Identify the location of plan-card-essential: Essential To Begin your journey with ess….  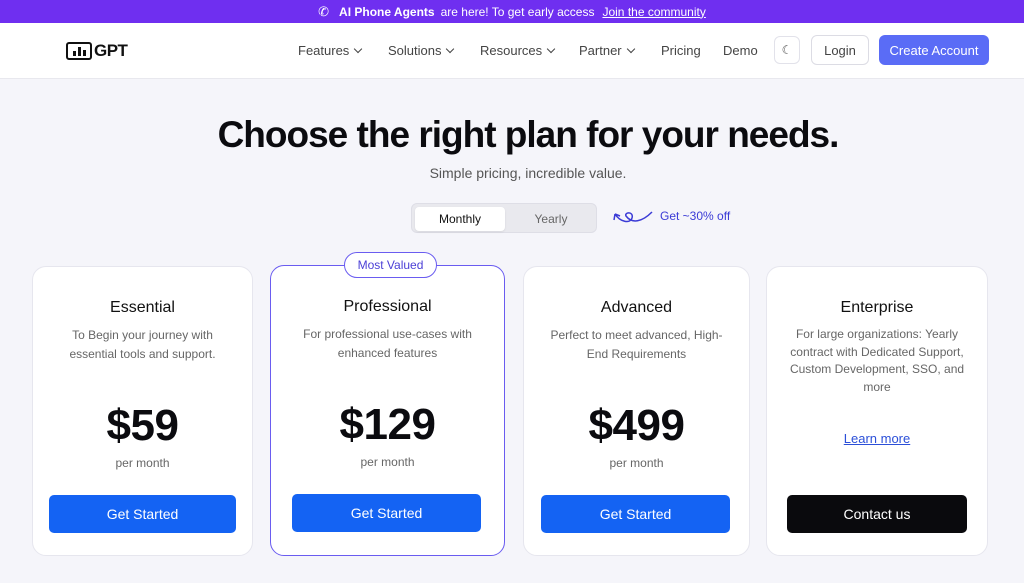
(142, 411).